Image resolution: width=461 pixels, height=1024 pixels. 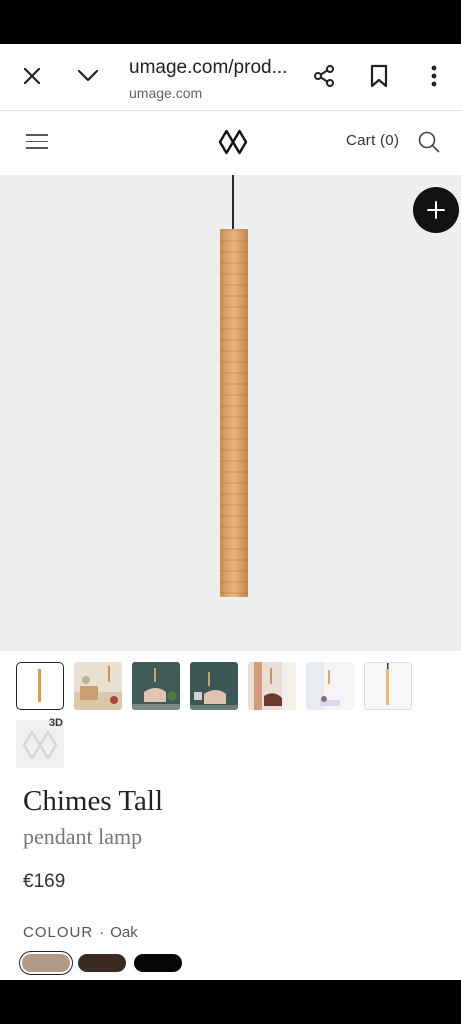 What do you see at coordinates (83, 836) in the screenshot?
I see `product-subtitle: pendant lamp` at bounding box center [83, 836].